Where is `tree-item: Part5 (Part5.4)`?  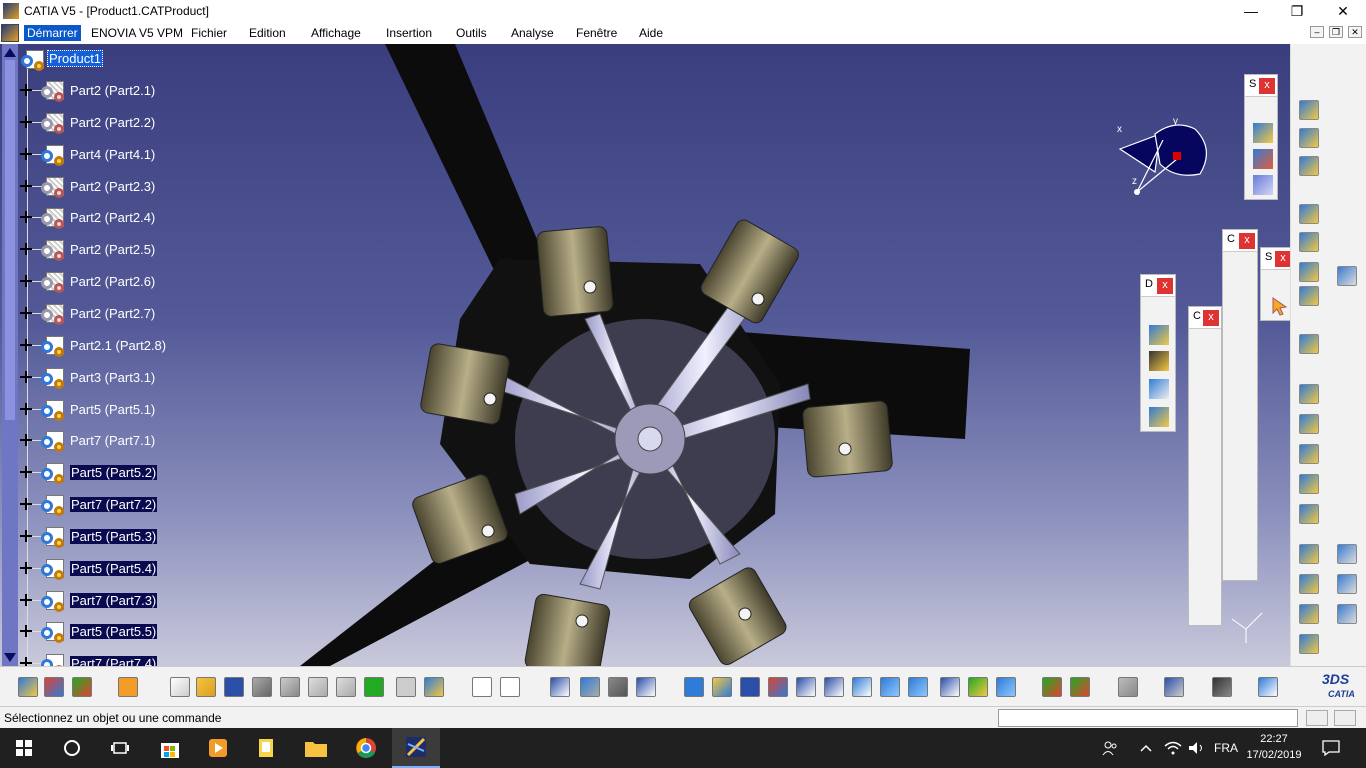
tree-item: Part5 (Part5.4) is located at coordinates (120, 569).